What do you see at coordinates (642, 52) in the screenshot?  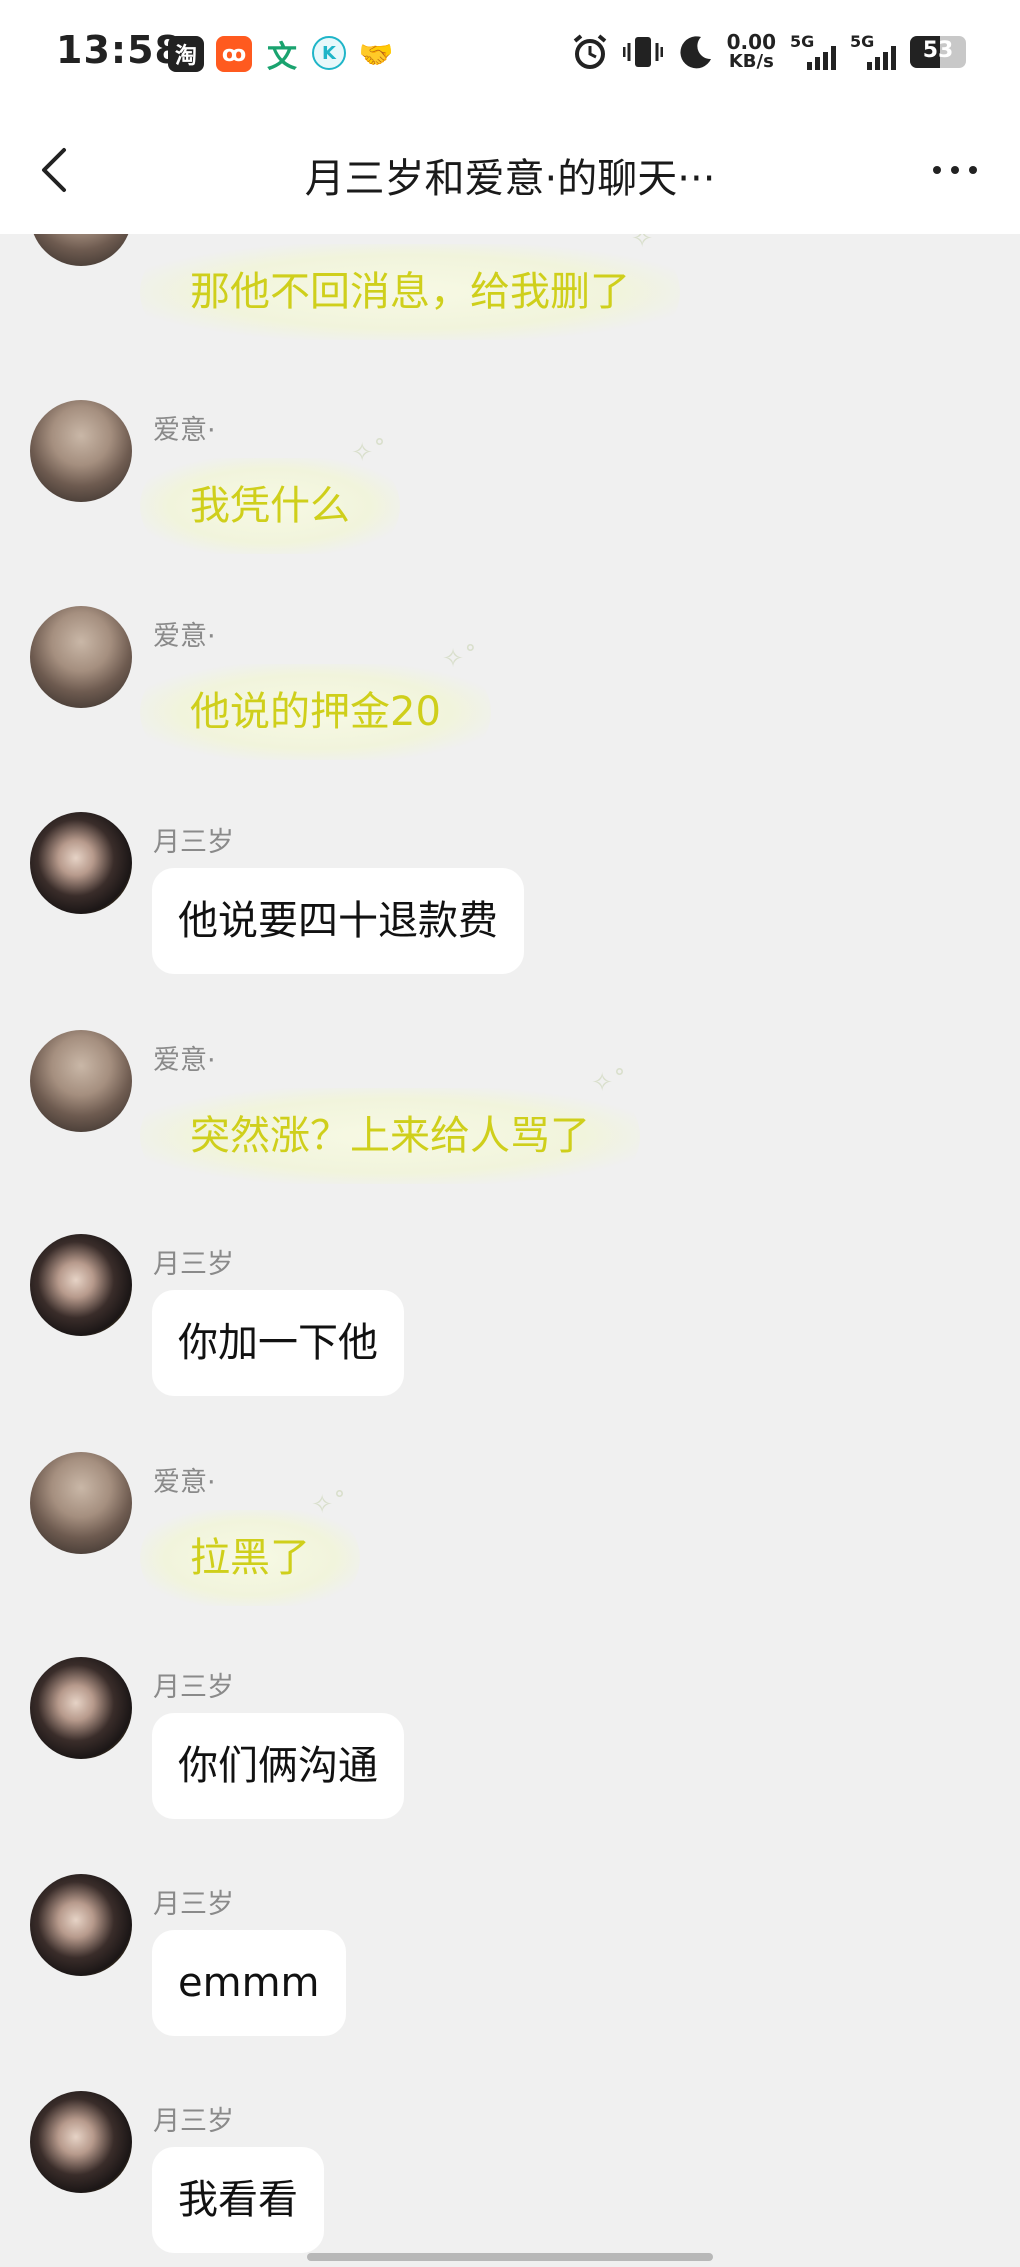 I see `vibrate-icon` at bounding box center [642, 52].